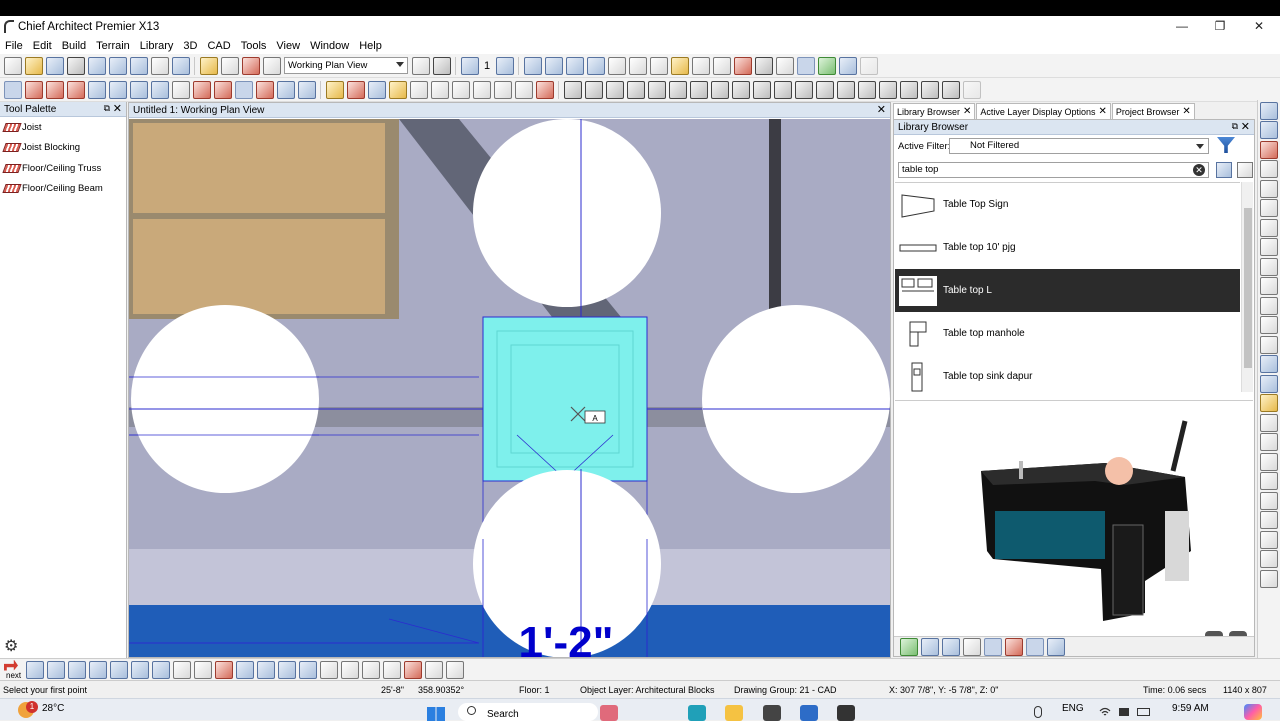 The width and height of the screenshot is (1280, 721). I want to click on export-icon, so click(96, 65).